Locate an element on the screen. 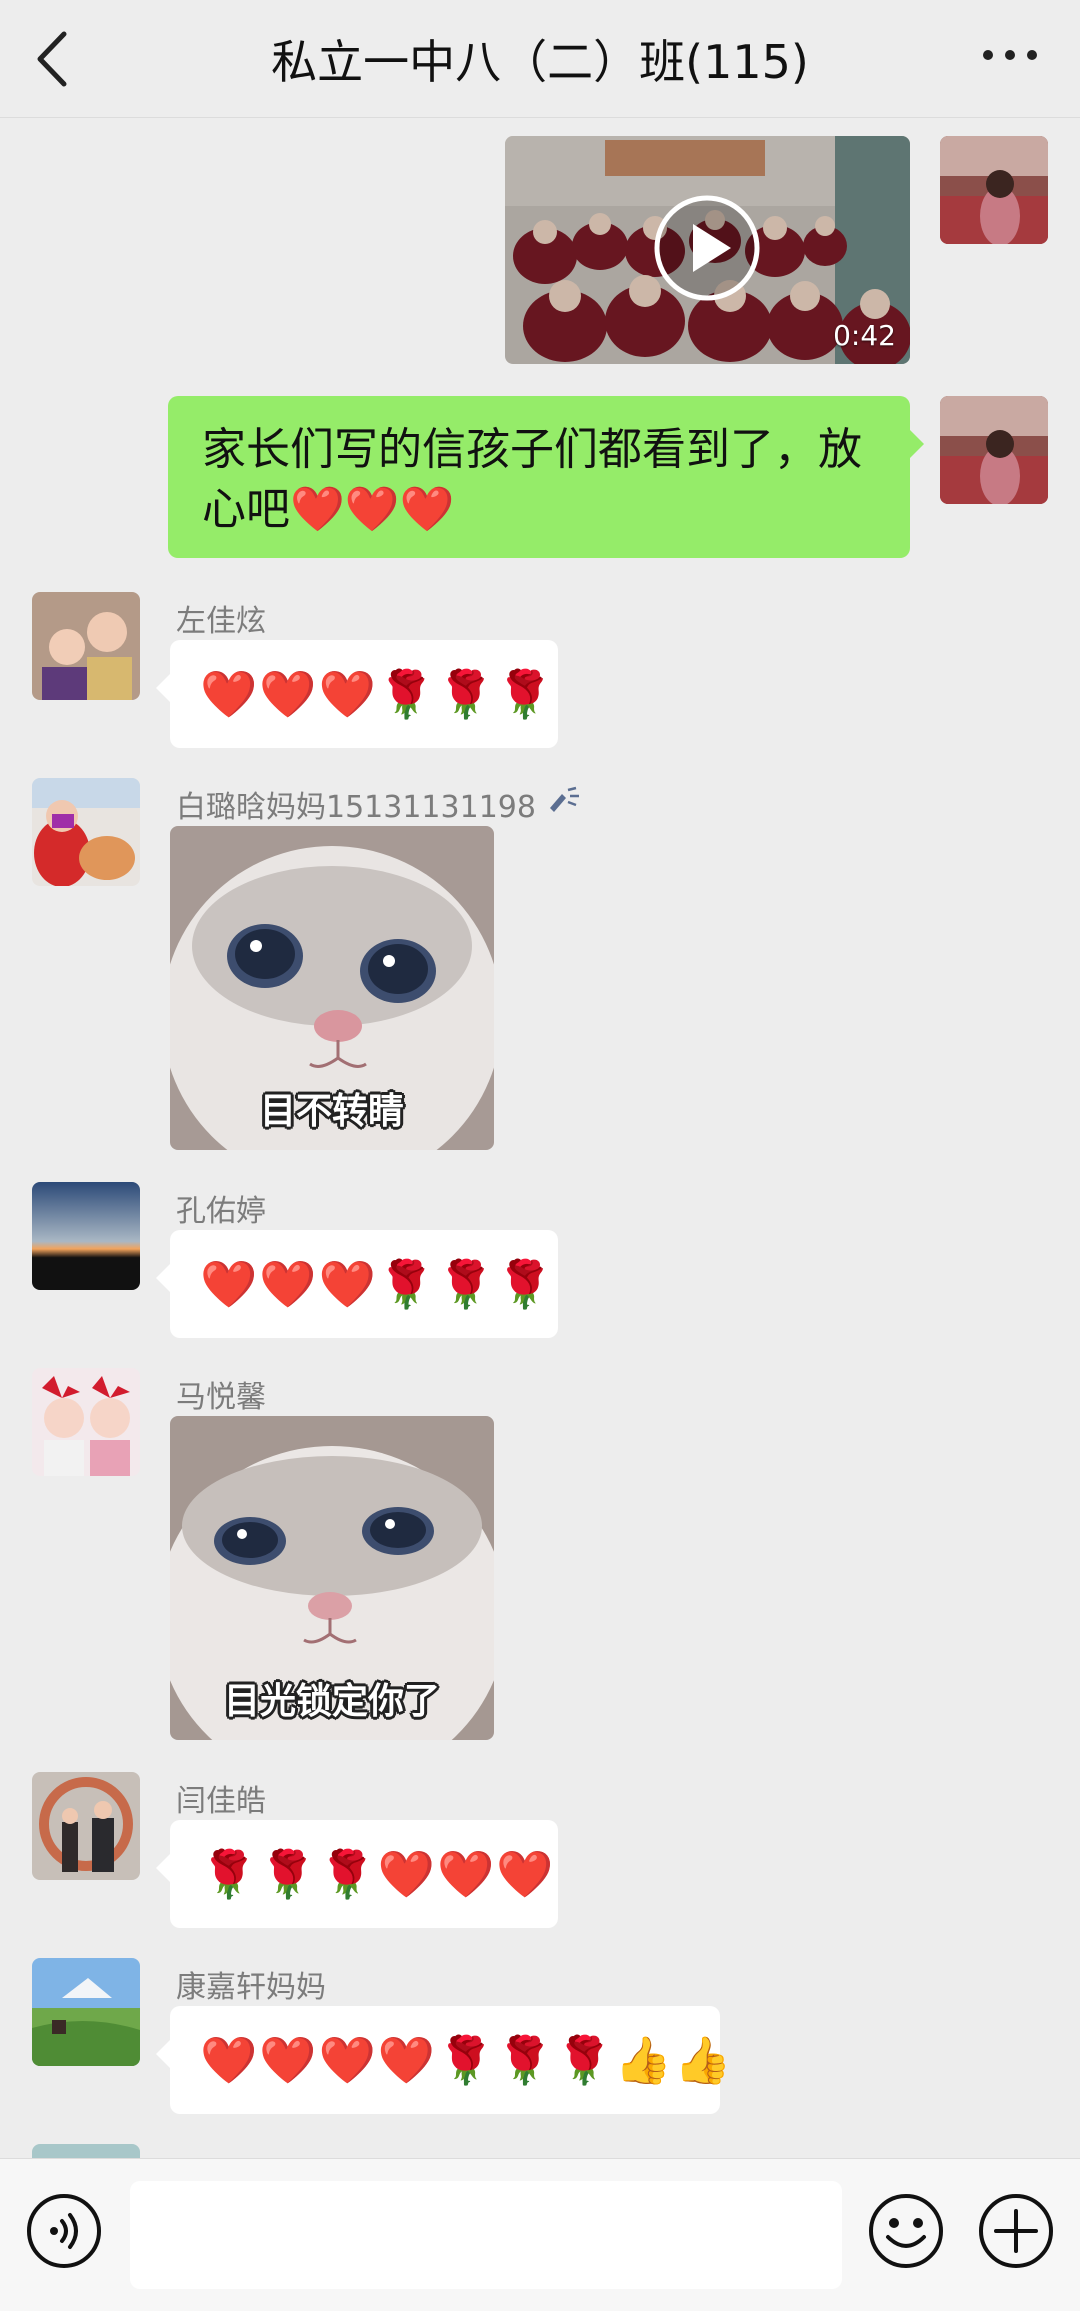 The image size is (1080, 2311). video-duration: 0:42 is located at coordinates (864, 335).